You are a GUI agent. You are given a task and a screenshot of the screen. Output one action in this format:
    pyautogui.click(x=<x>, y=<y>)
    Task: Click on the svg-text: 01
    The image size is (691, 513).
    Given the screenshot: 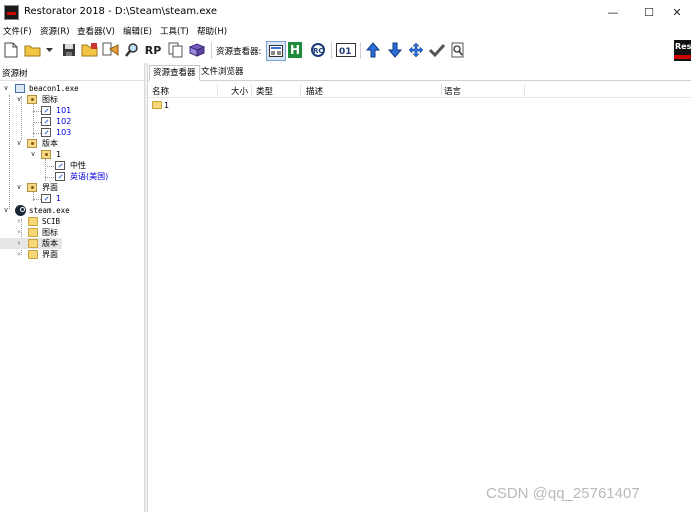 What is the action you would take?
    pyautogui.click(x=345, y=52)
    